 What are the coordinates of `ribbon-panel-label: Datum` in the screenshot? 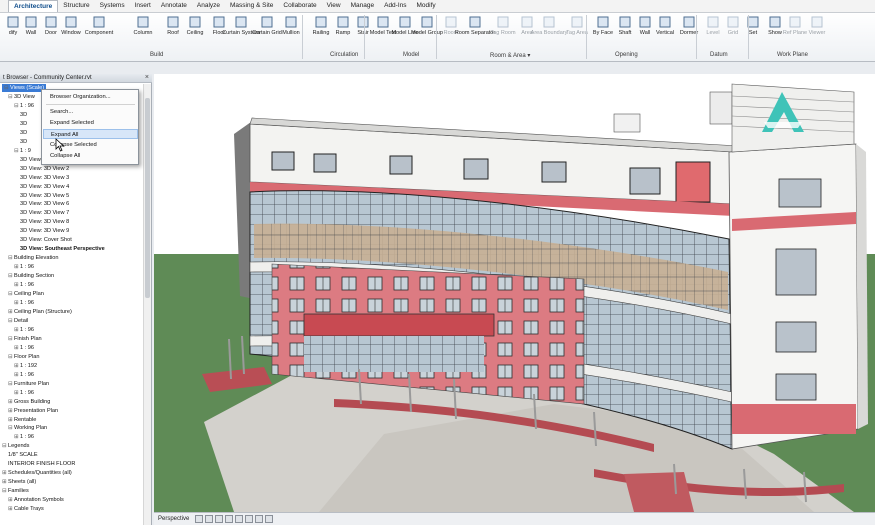 It's located at (719, 55).